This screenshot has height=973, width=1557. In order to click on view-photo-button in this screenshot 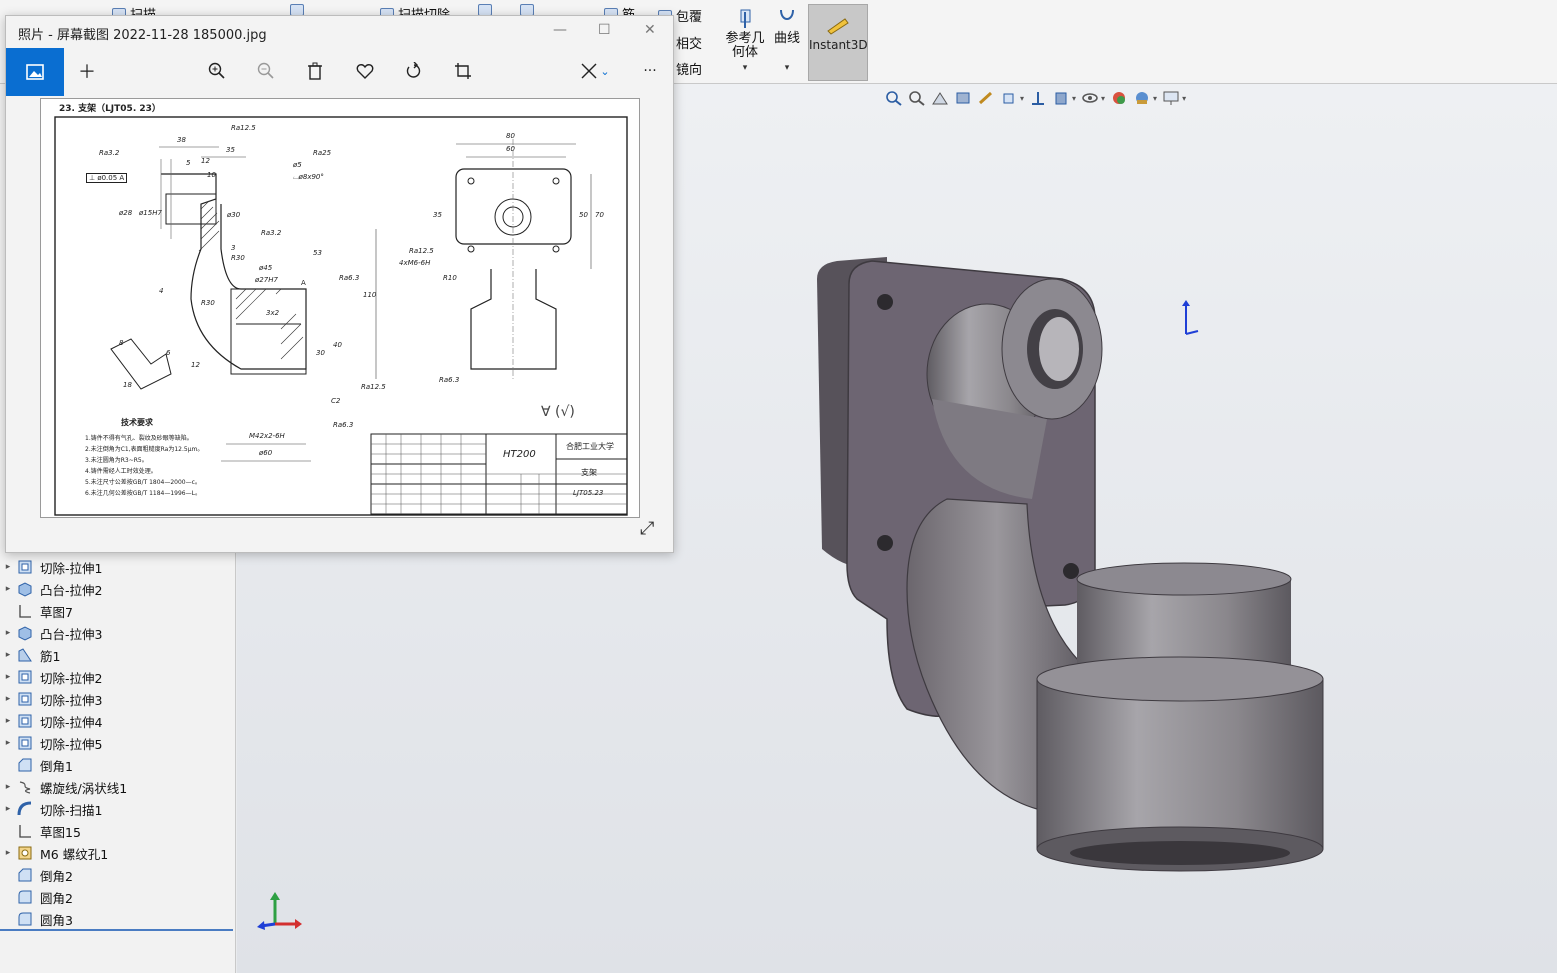, I will do `click(35, 72)`.